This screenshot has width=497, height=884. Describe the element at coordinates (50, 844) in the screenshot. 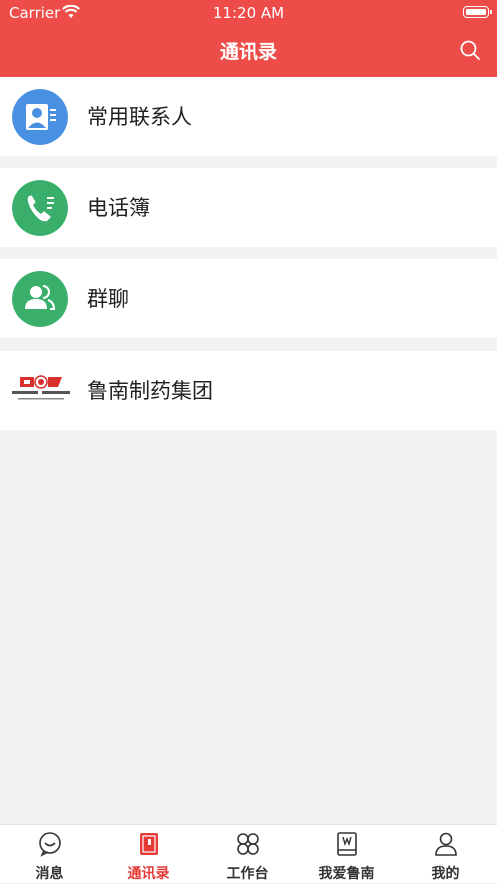

I see `message-icon` at that location.